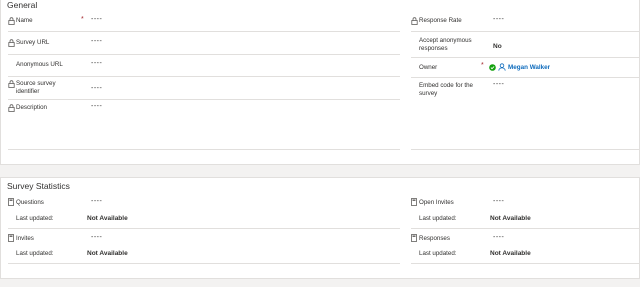 Image resolution: width=640 pixels, height=287 pixels. What do you see at coordinates (499, 201) in the screenshot?
I see `open-invites-count: ----` at bounding box center [499, 201].